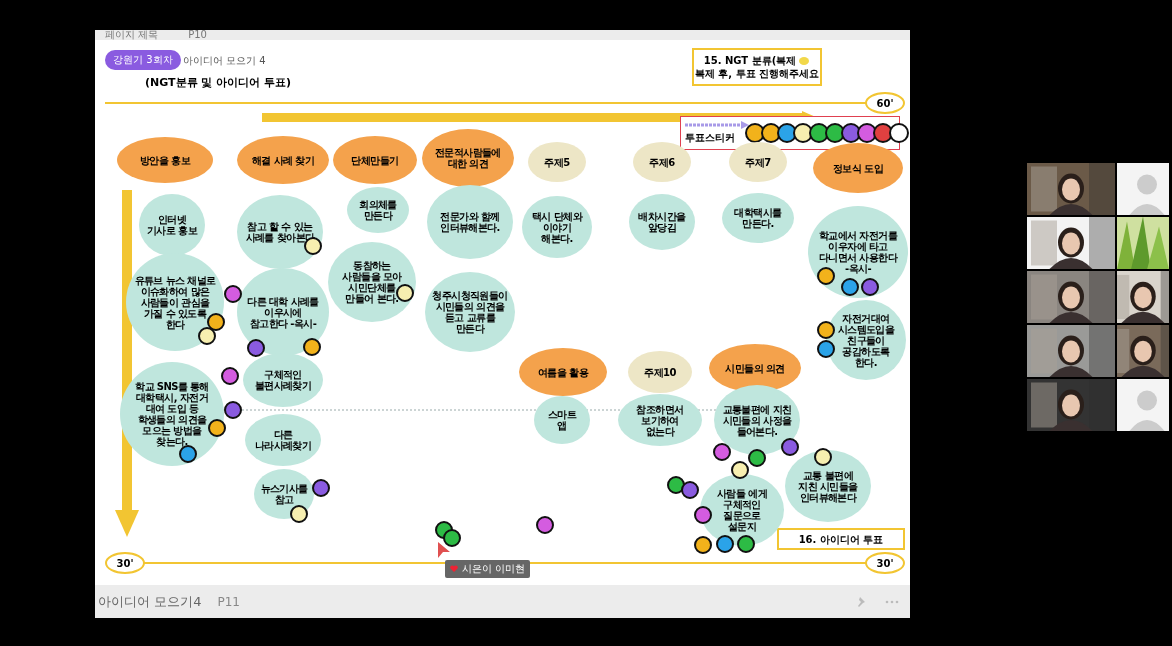 The width and height of the screenshot is (1172, 646). Describe the element at coordinates (660, 372) in the screenshot. I see `category-bubble: 주제10` at that location.